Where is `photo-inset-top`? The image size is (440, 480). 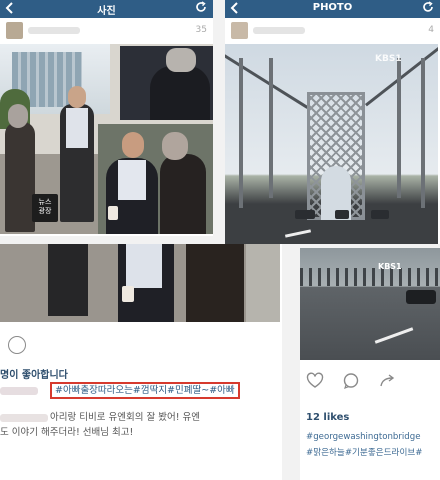
photo-inset-top is located at coordinates (166, 83).